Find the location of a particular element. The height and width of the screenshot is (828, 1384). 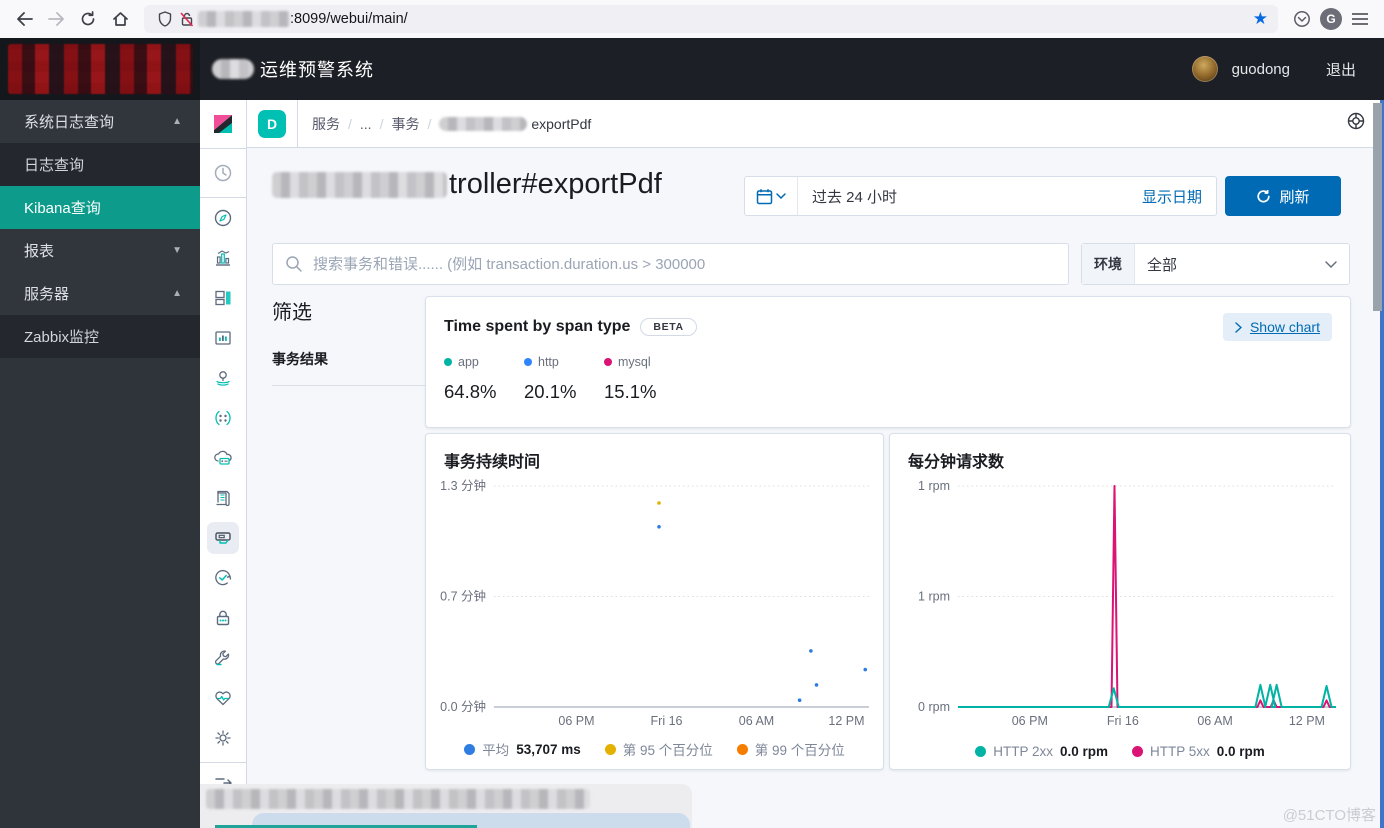

sidebar-item-reports: 报表 ▼ is located at coordinates (100, 250).